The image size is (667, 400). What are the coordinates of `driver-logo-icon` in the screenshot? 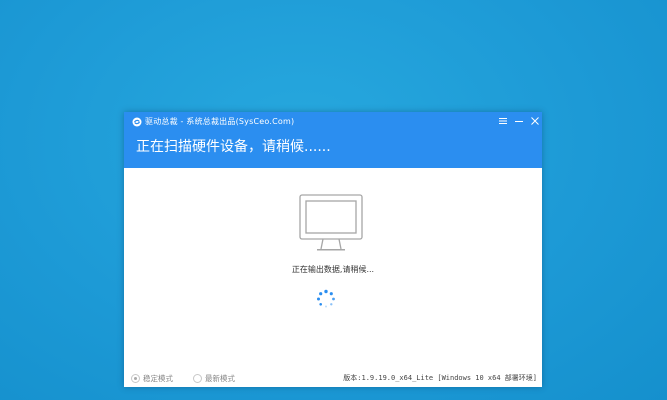 It's located at (137, 122).